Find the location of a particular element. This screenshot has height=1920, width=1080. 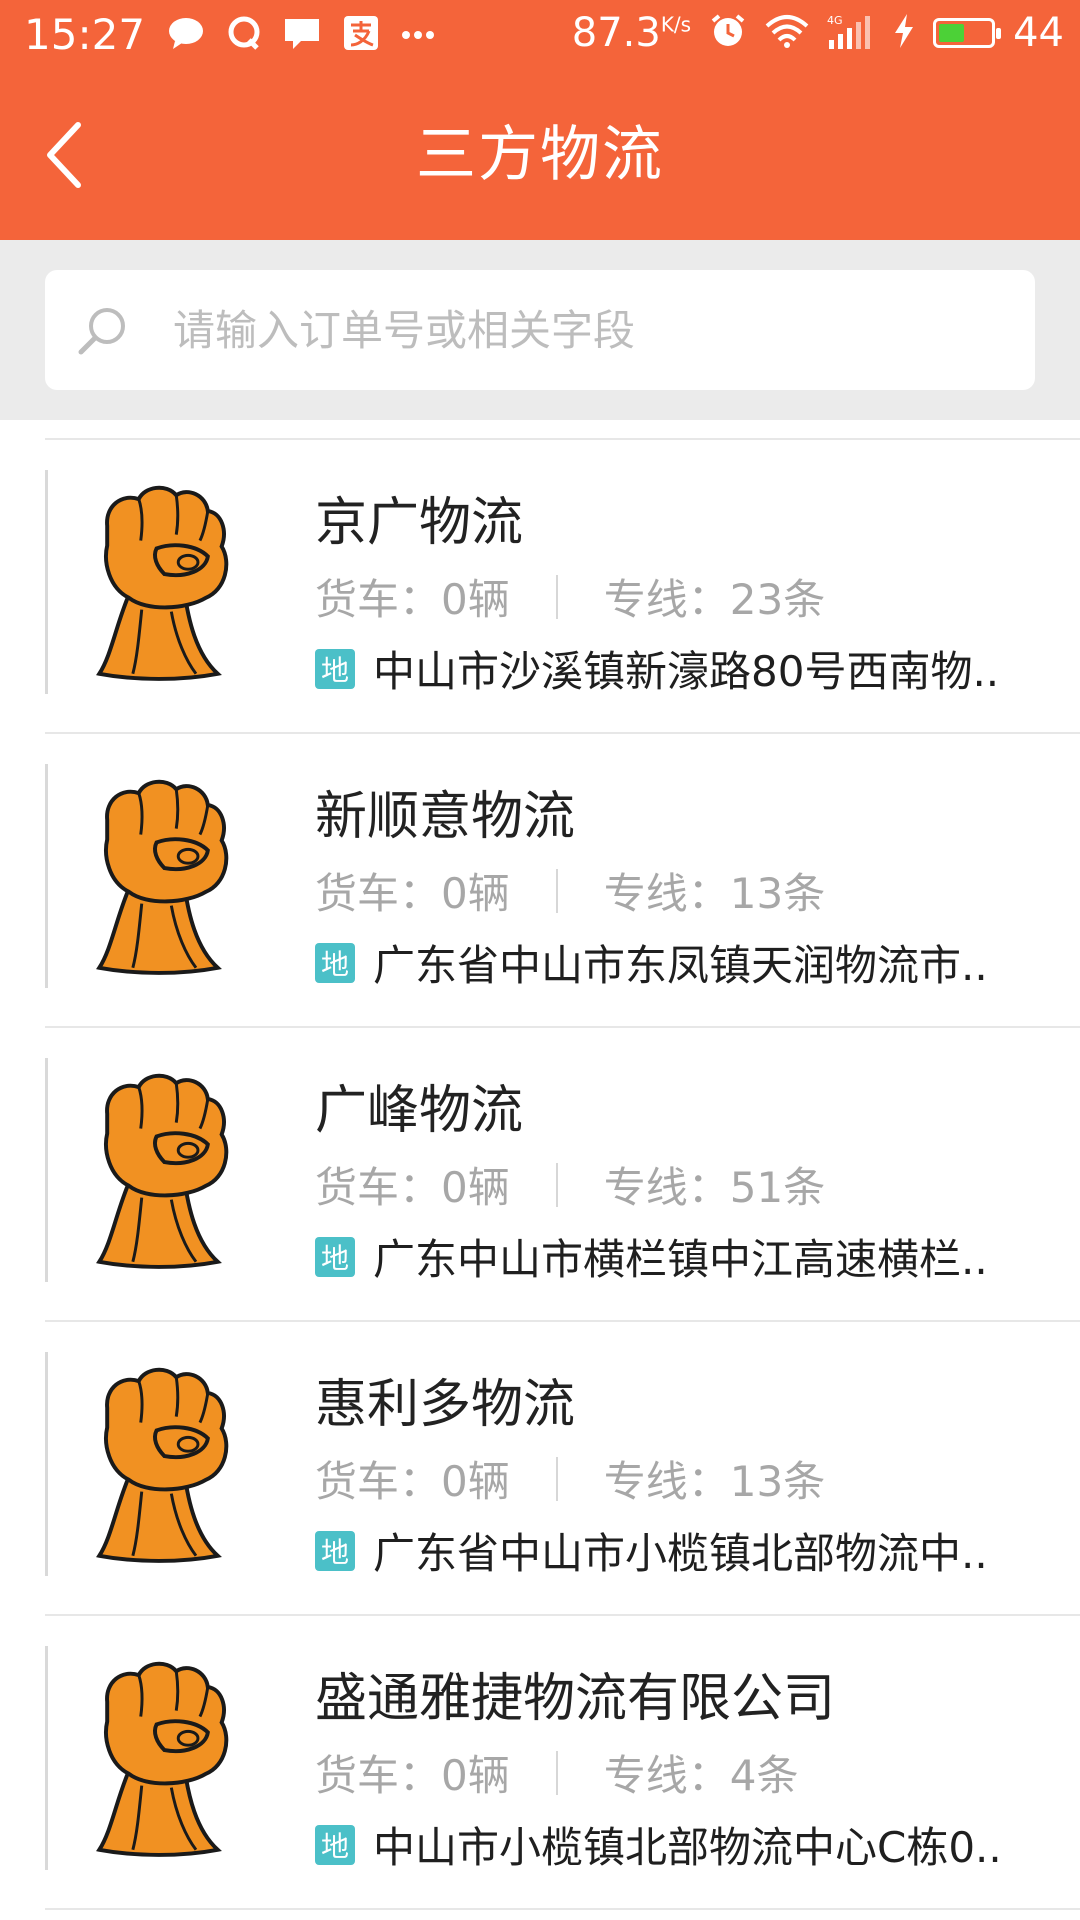

wifi-icon is located at coordinates (787, 33).